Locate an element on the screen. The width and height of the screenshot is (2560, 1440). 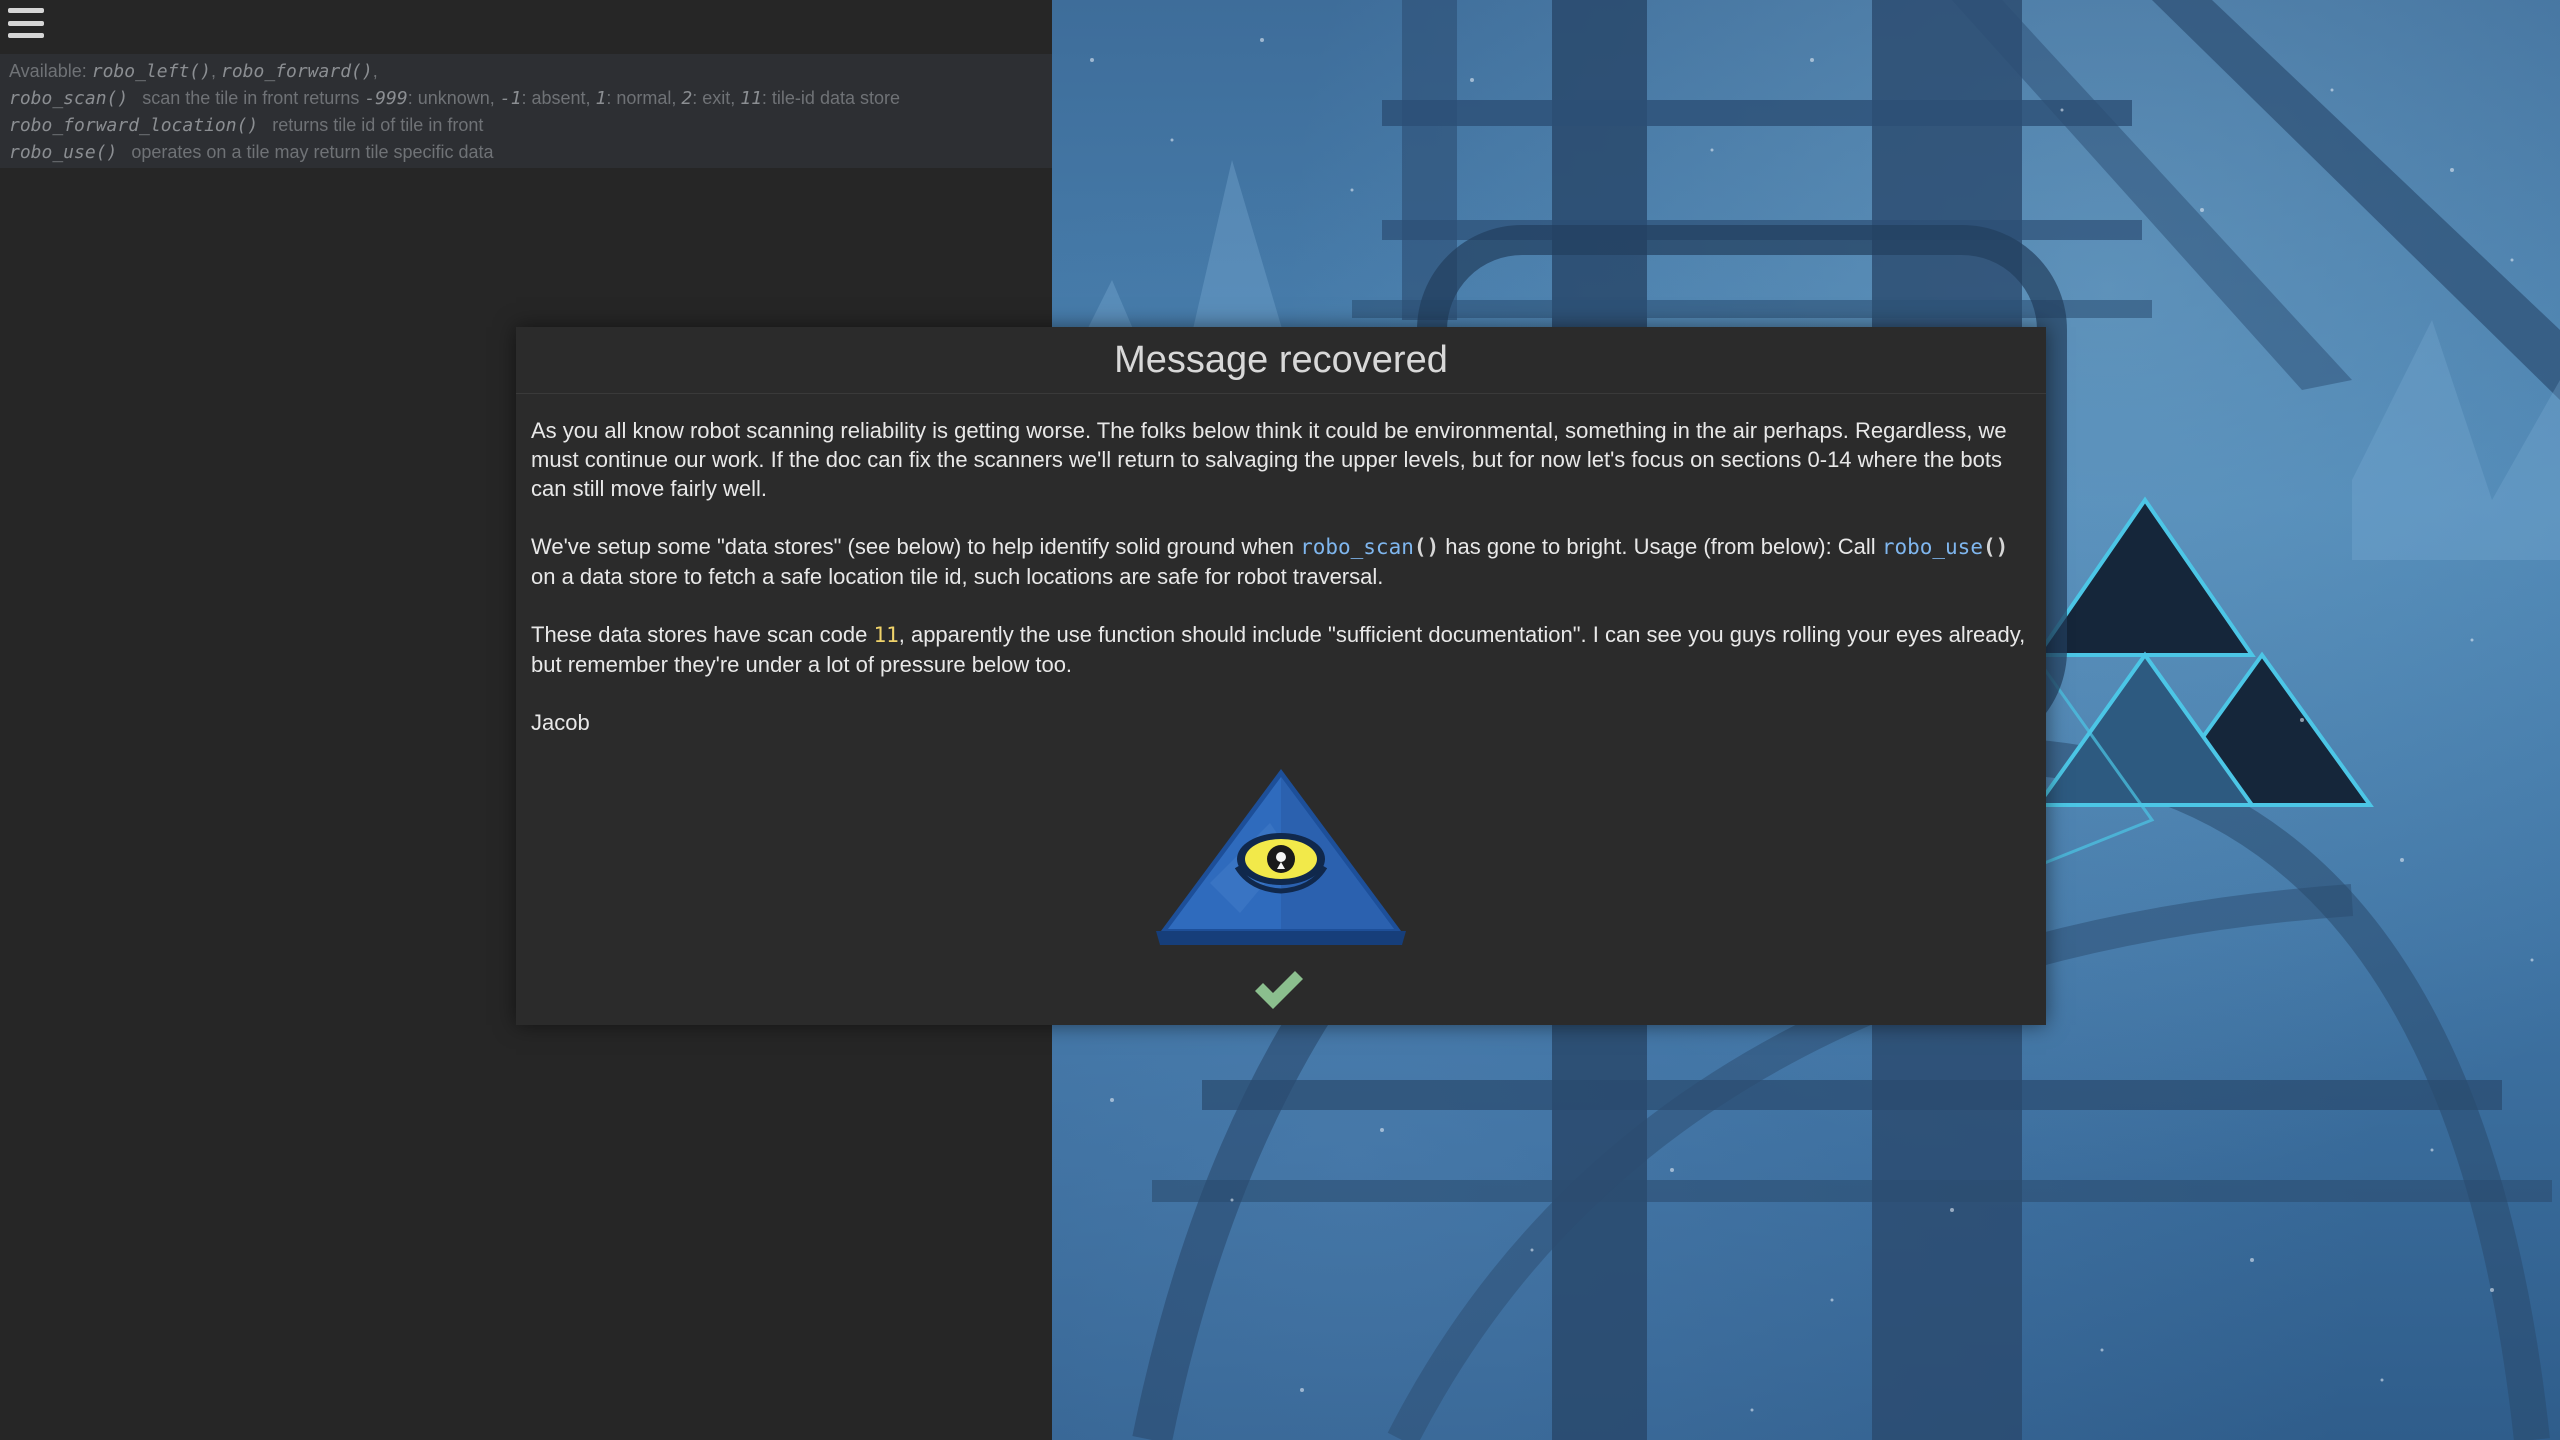
docs-description-text: scan the tile in front returns is located at coordinates (253, 98).